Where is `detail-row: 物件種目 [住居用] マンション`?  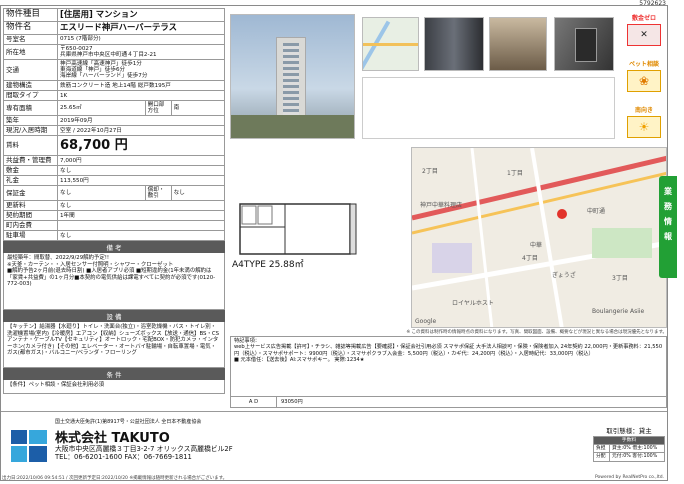 detail-row: 物件種目 [住居用] マンション is located at coordinates (114, 15).